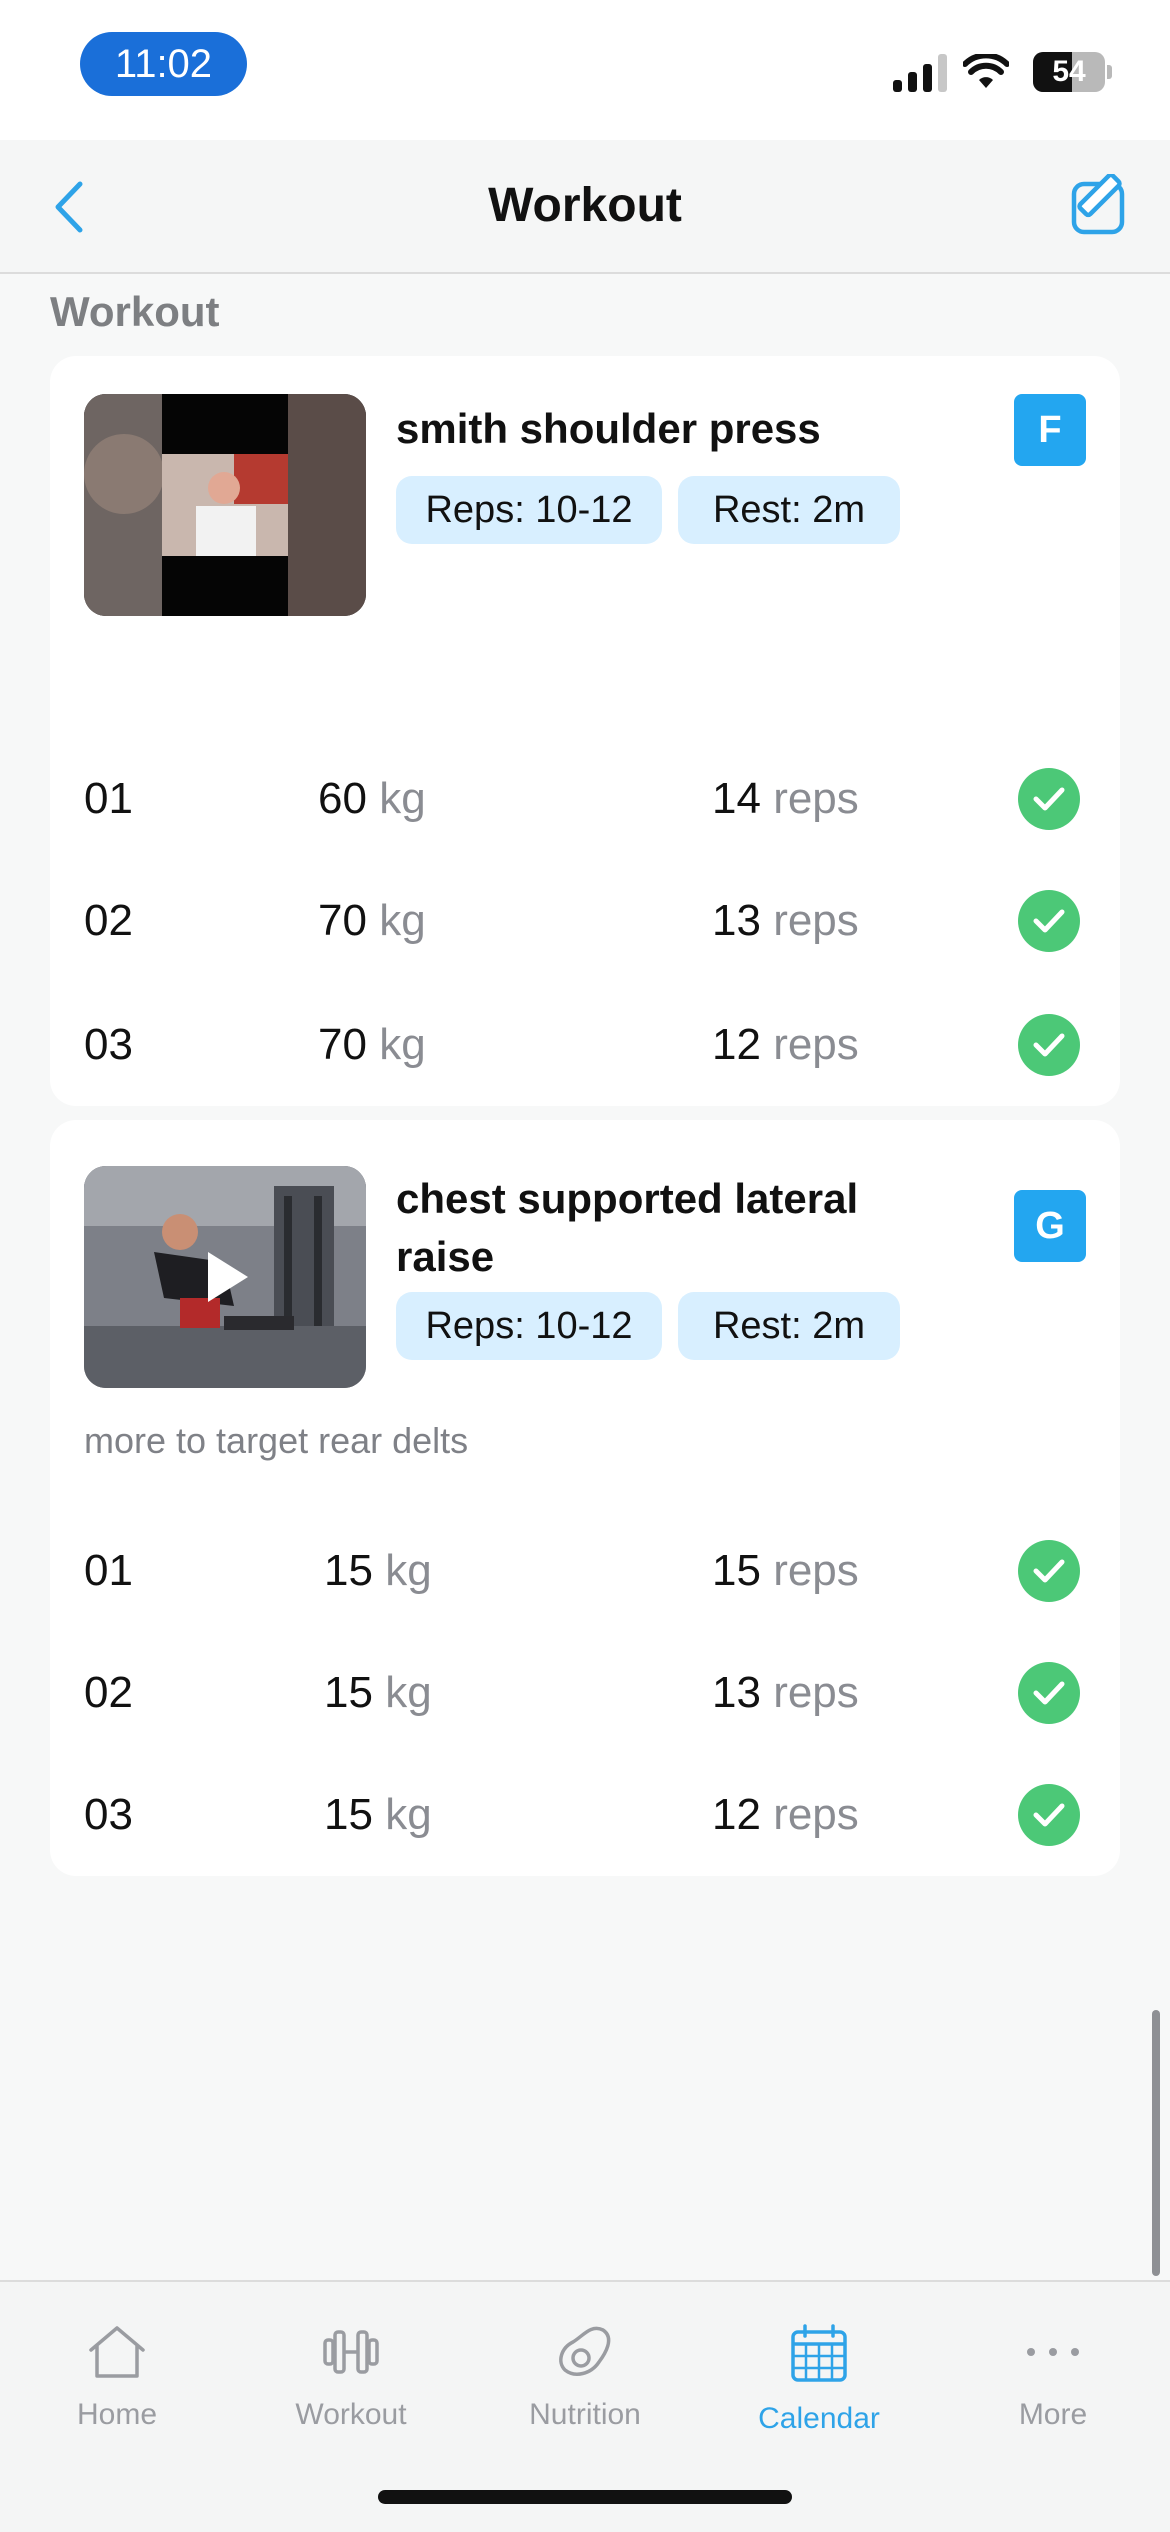 The width and height of the screenshot is (1170, 2532). Describe the element at coordinates (819, 2353) in the screenshot. I see `calendar-icon` at that location.